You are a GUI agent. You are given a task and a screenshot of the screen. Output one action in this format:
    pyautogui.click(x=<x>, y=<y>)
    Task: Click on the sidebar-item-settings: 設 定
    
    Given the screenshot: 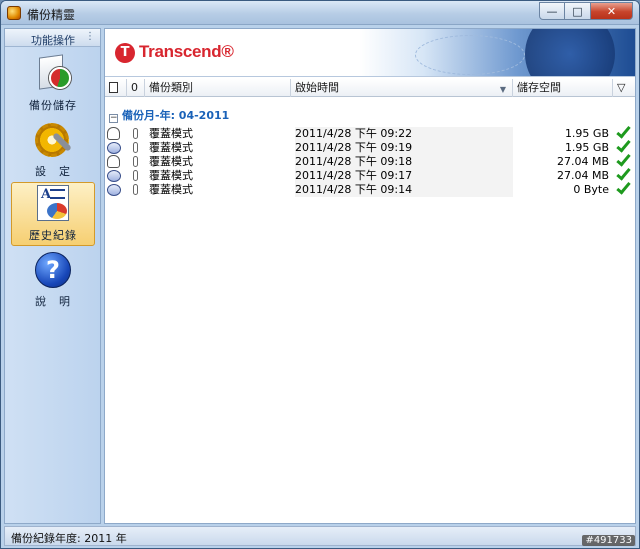 What is the action you would take?
    pyautogui.click(x=53, y=151)
    